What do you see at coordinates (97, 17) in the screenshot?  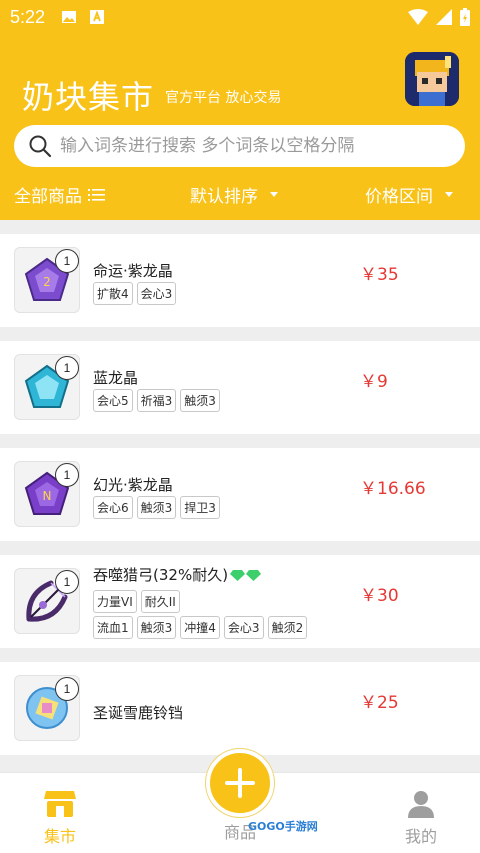 I see `font-icon` at bounding box center [97, 17].